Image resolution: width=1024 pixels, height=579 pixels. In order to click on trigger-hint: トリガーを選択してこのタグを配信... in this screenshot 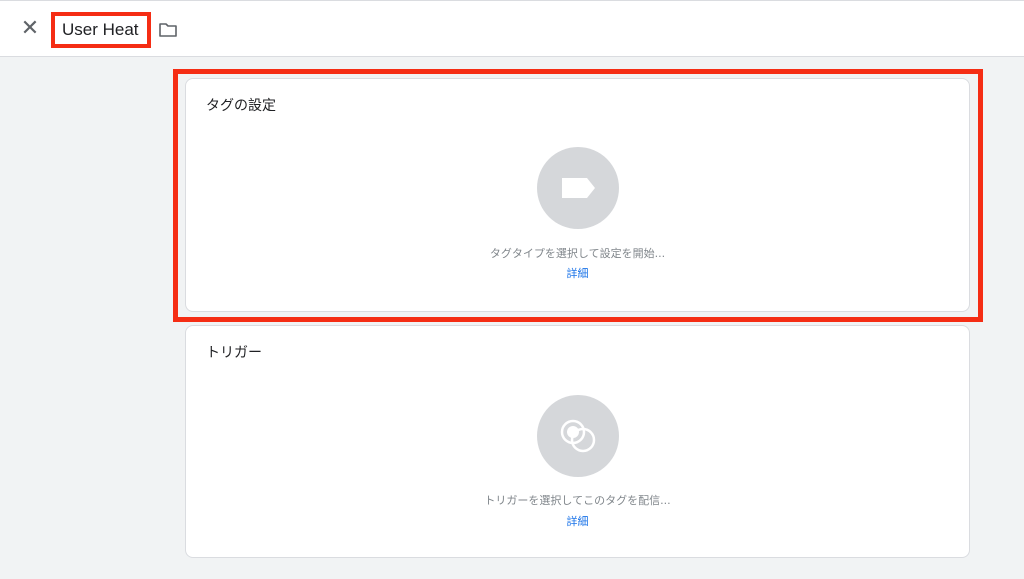, I will do `click(577, 500)`.